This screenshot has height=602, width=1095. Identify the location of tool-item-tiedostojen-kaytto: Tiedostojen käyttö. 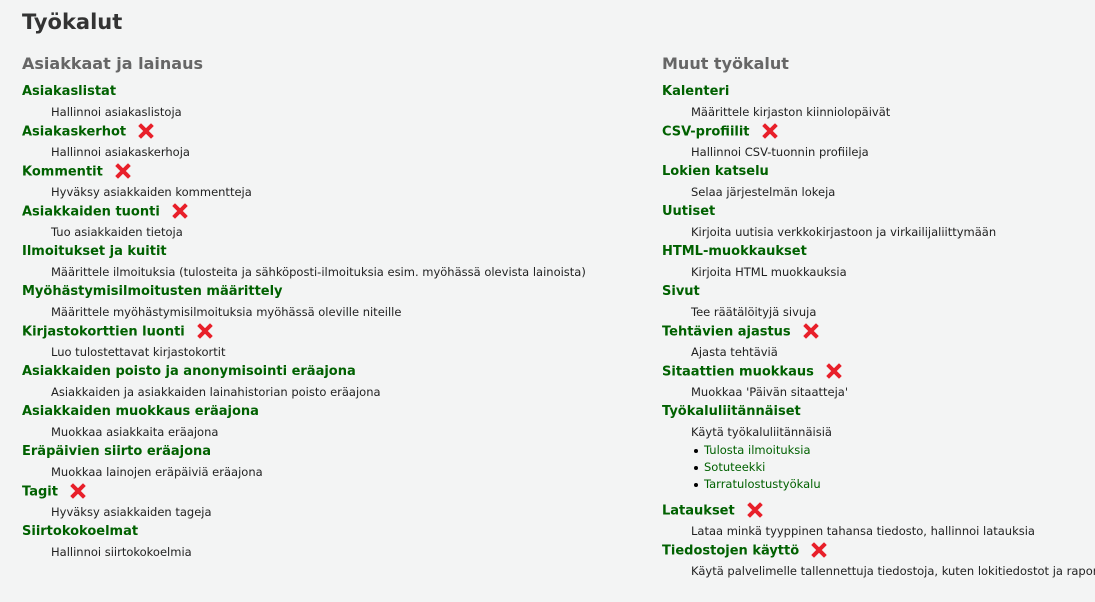
(874, 551).